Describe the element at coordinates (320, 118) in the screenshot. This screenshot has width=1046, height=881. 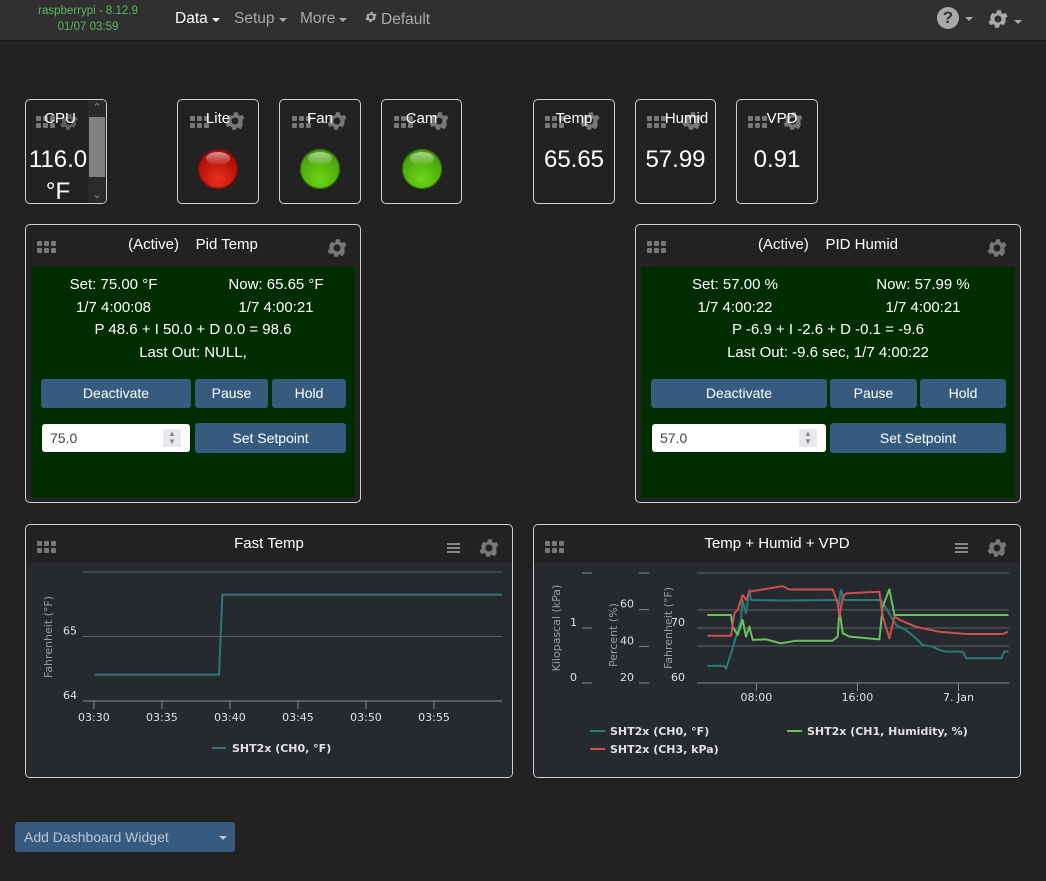
I see `widget-title: Fan` at that location.